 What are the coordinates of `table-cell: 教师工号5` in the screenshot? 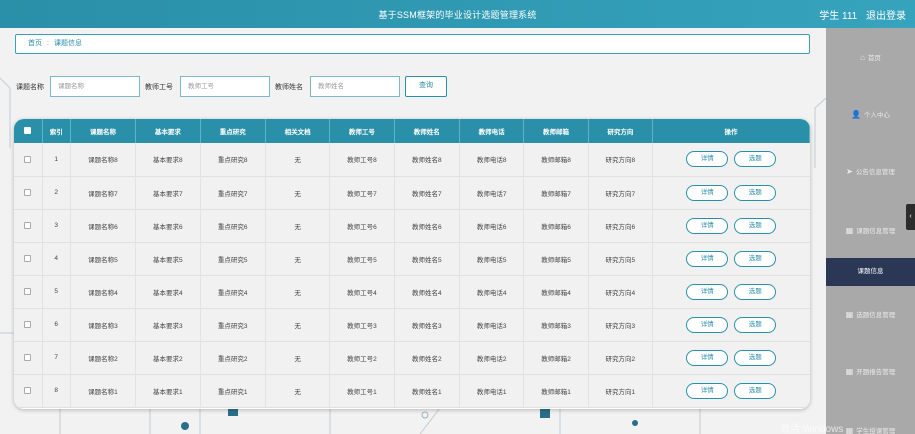 It's located at (362, 258).